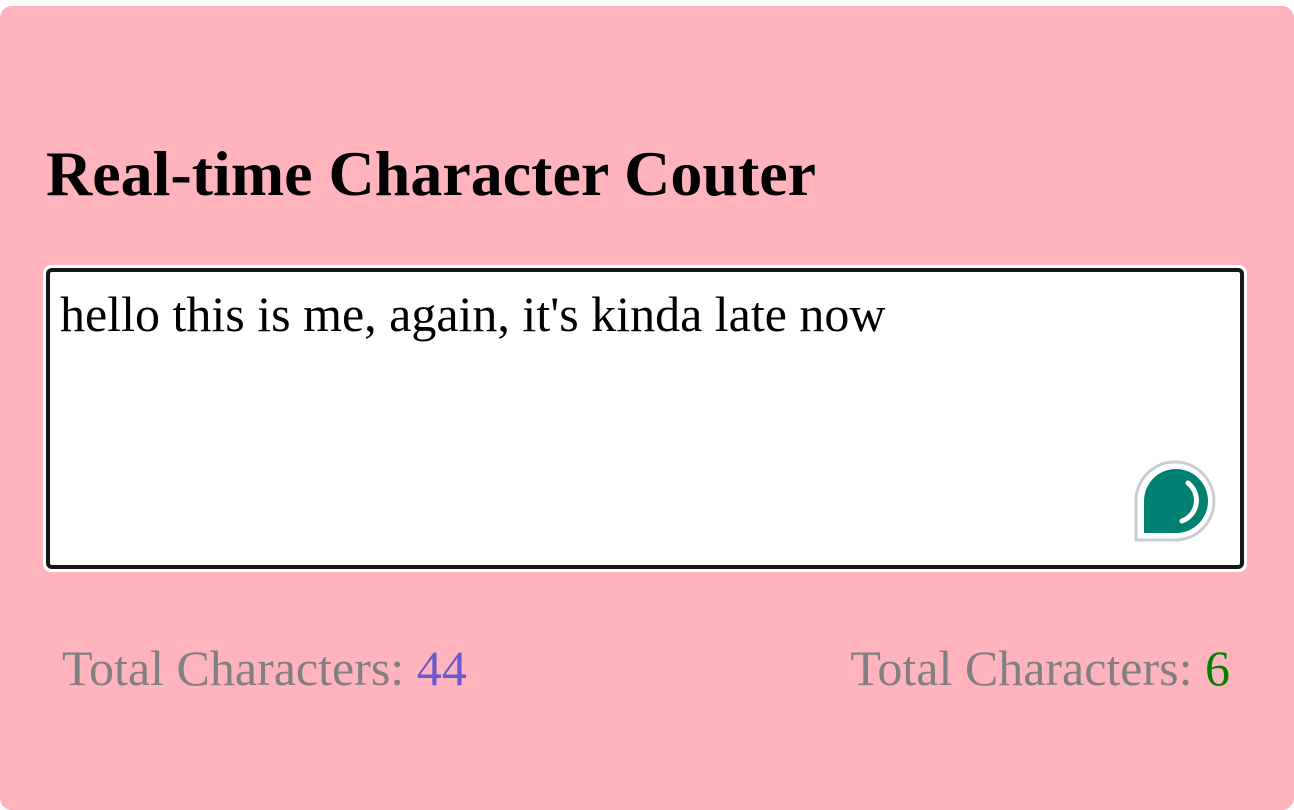 Image resolution: width=1294 pixels, height=810 pixels. What do you see at coordinates (1027, 668) in the screenshot?
I see `right-count-label: Total Characters:` at bounding box center [1027, 668].